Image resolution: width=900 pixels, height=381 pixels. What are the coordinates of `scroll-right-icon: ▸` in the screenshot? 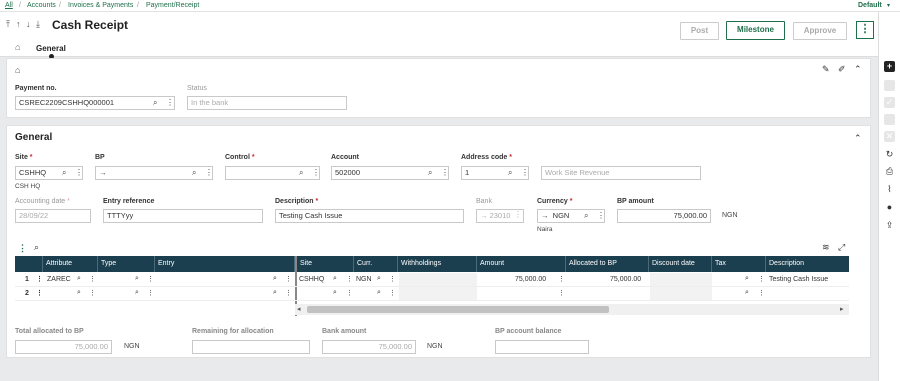 It's located at (842, 309).